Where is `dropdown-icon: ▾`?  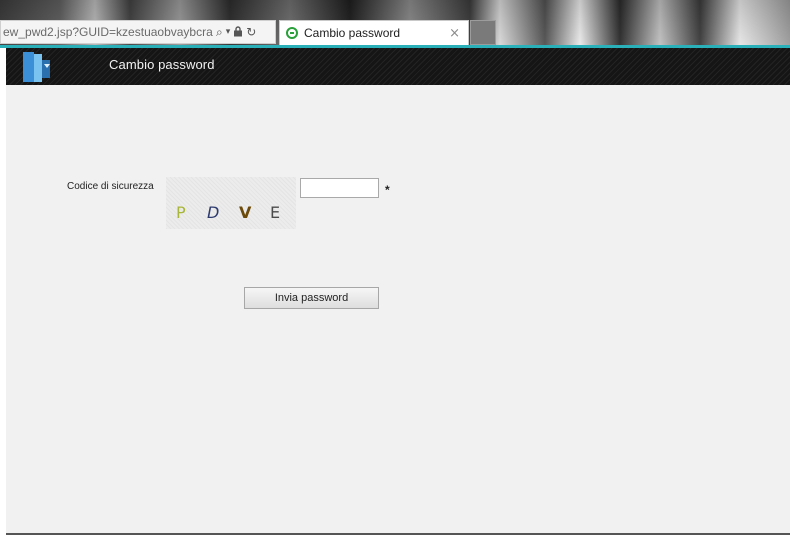 dropdown-icon: ▾ is located at coordinates (228, 32).